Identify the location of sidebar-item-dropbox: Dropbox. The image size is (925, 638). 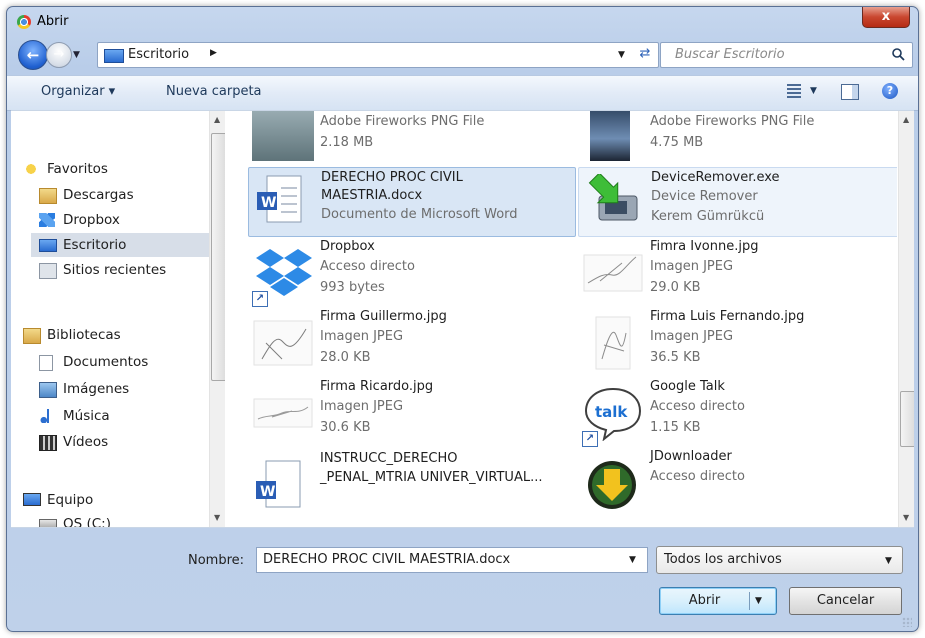
(119, 220).